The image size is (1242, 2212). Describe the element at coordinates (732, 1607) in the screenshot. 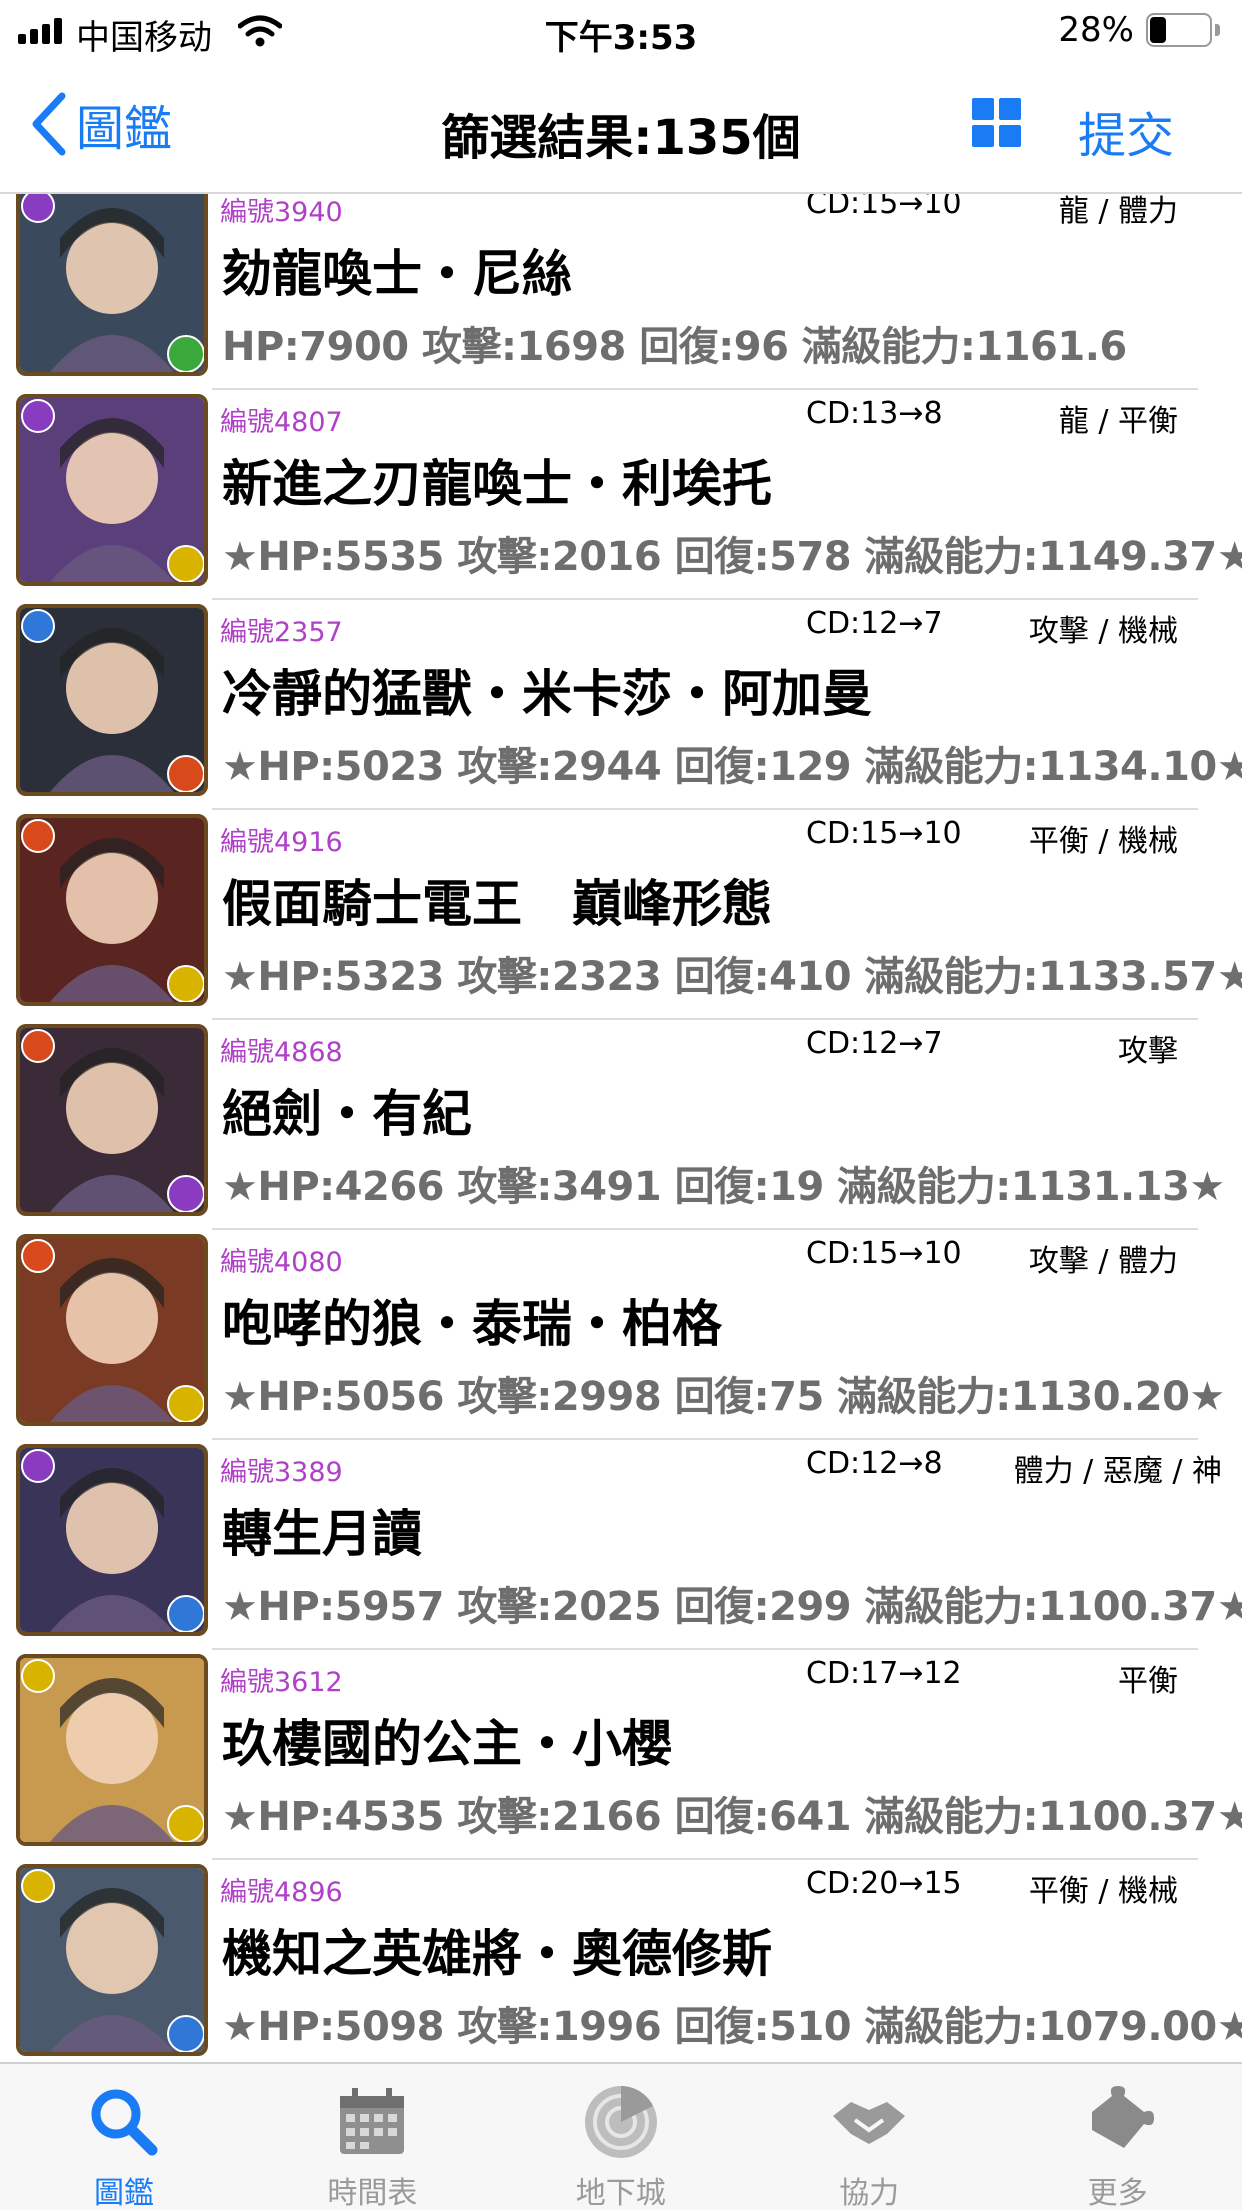

I see `monster-stats: ★HP:5957 攻擊:2025 回復:299 滿級能力:1100.37★` at that location.